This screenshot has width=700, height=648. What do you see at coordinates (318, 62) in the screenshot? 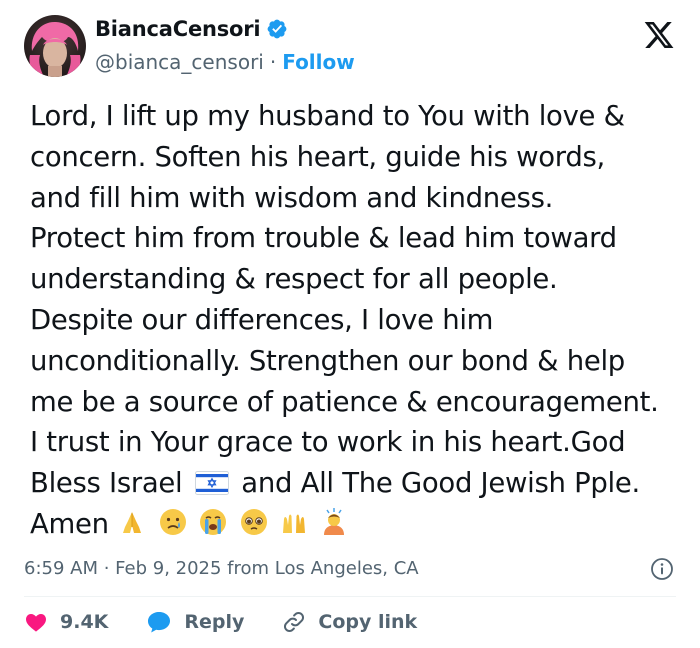
I see `follow-button: Follow` at bounding box center [318, 62].